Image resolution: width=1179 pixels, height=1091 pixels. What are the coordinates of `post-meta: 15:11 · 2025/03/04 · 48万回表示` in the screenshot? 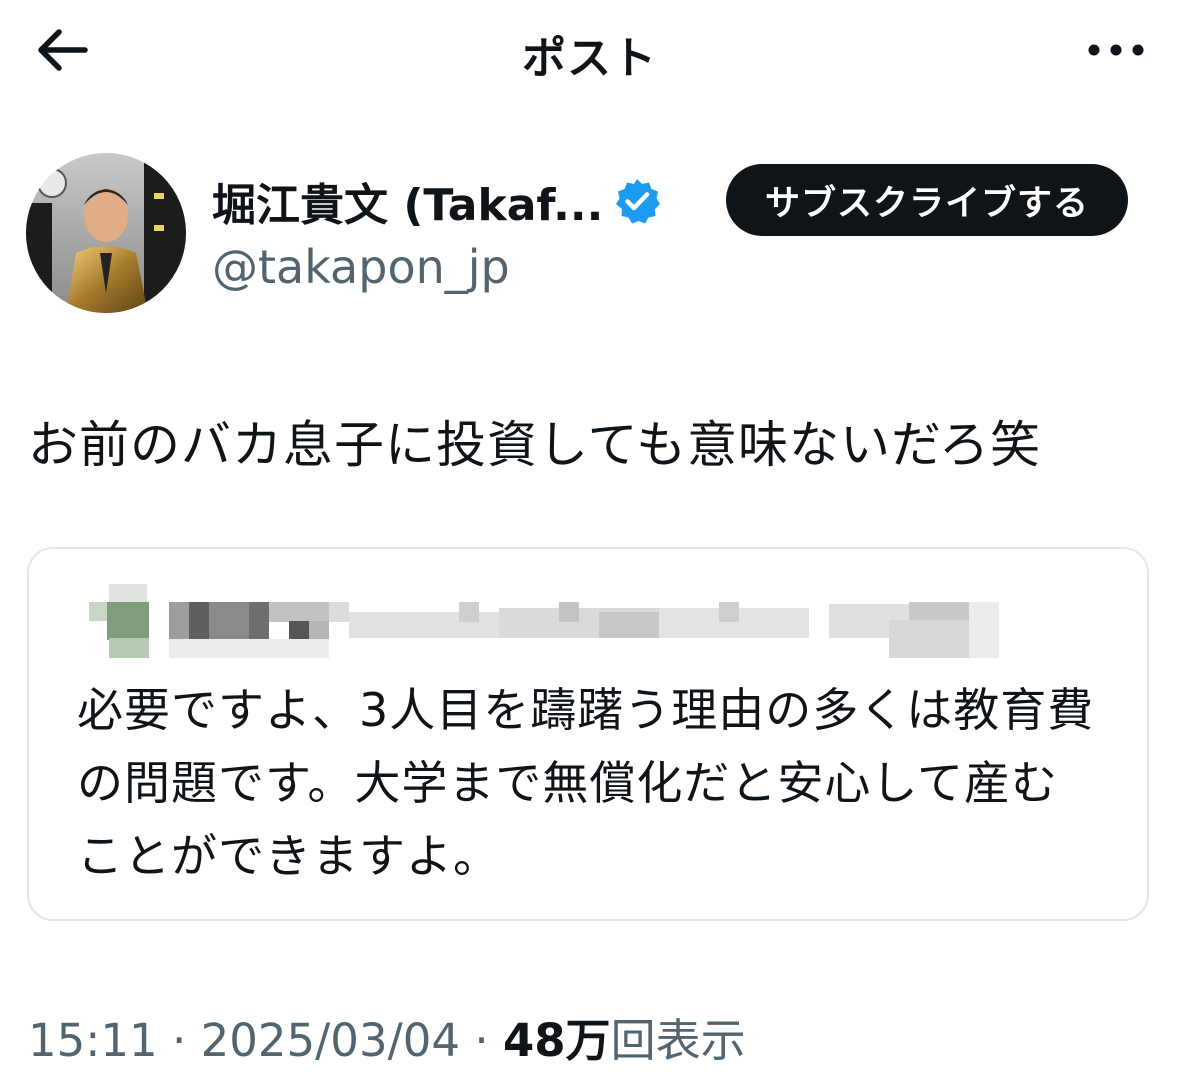 It's located at (387, 1036).